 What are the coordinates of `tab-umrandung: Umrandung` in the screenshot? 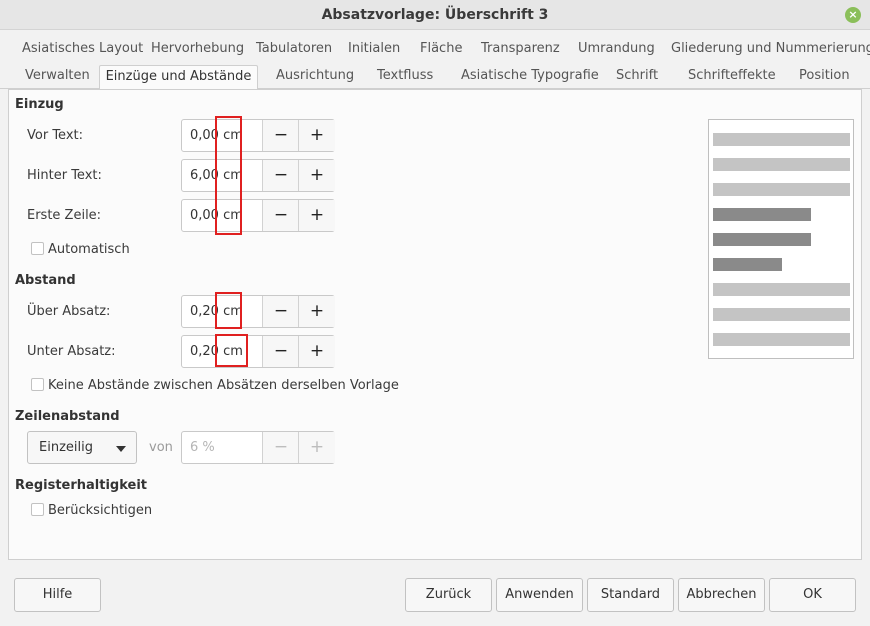 It's located at (616, 48).